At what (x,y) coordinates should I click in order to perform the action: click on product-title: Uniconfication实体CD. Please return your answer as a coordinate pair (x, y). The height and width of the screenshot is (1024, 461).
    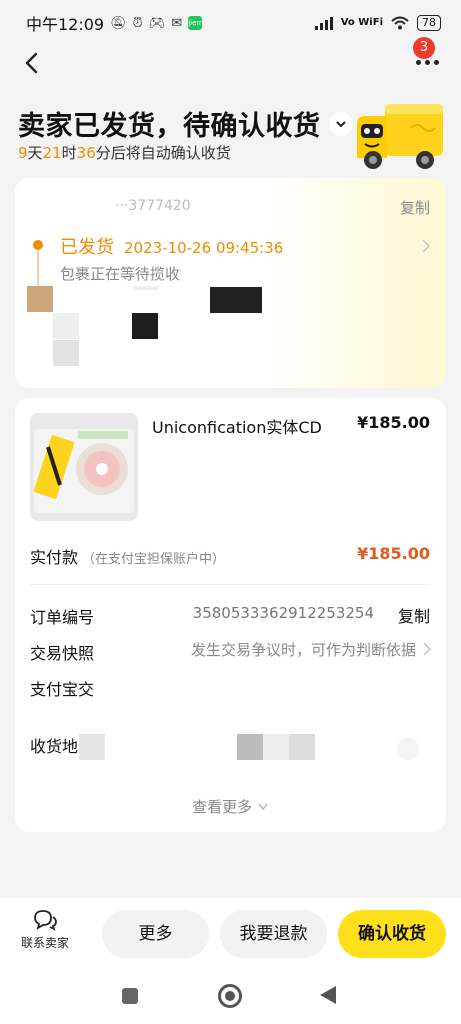
    Looking at the image, I should click on (237, 426).